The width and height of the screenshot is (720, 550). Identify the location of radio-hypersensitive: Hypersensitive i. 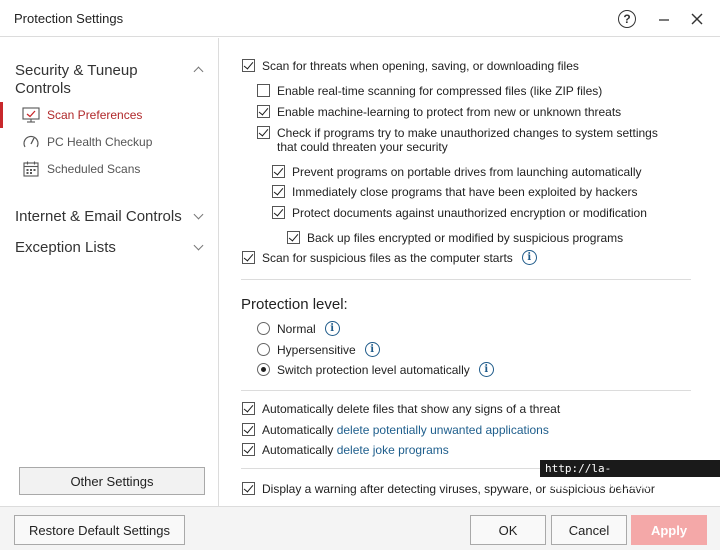
(318, 349).